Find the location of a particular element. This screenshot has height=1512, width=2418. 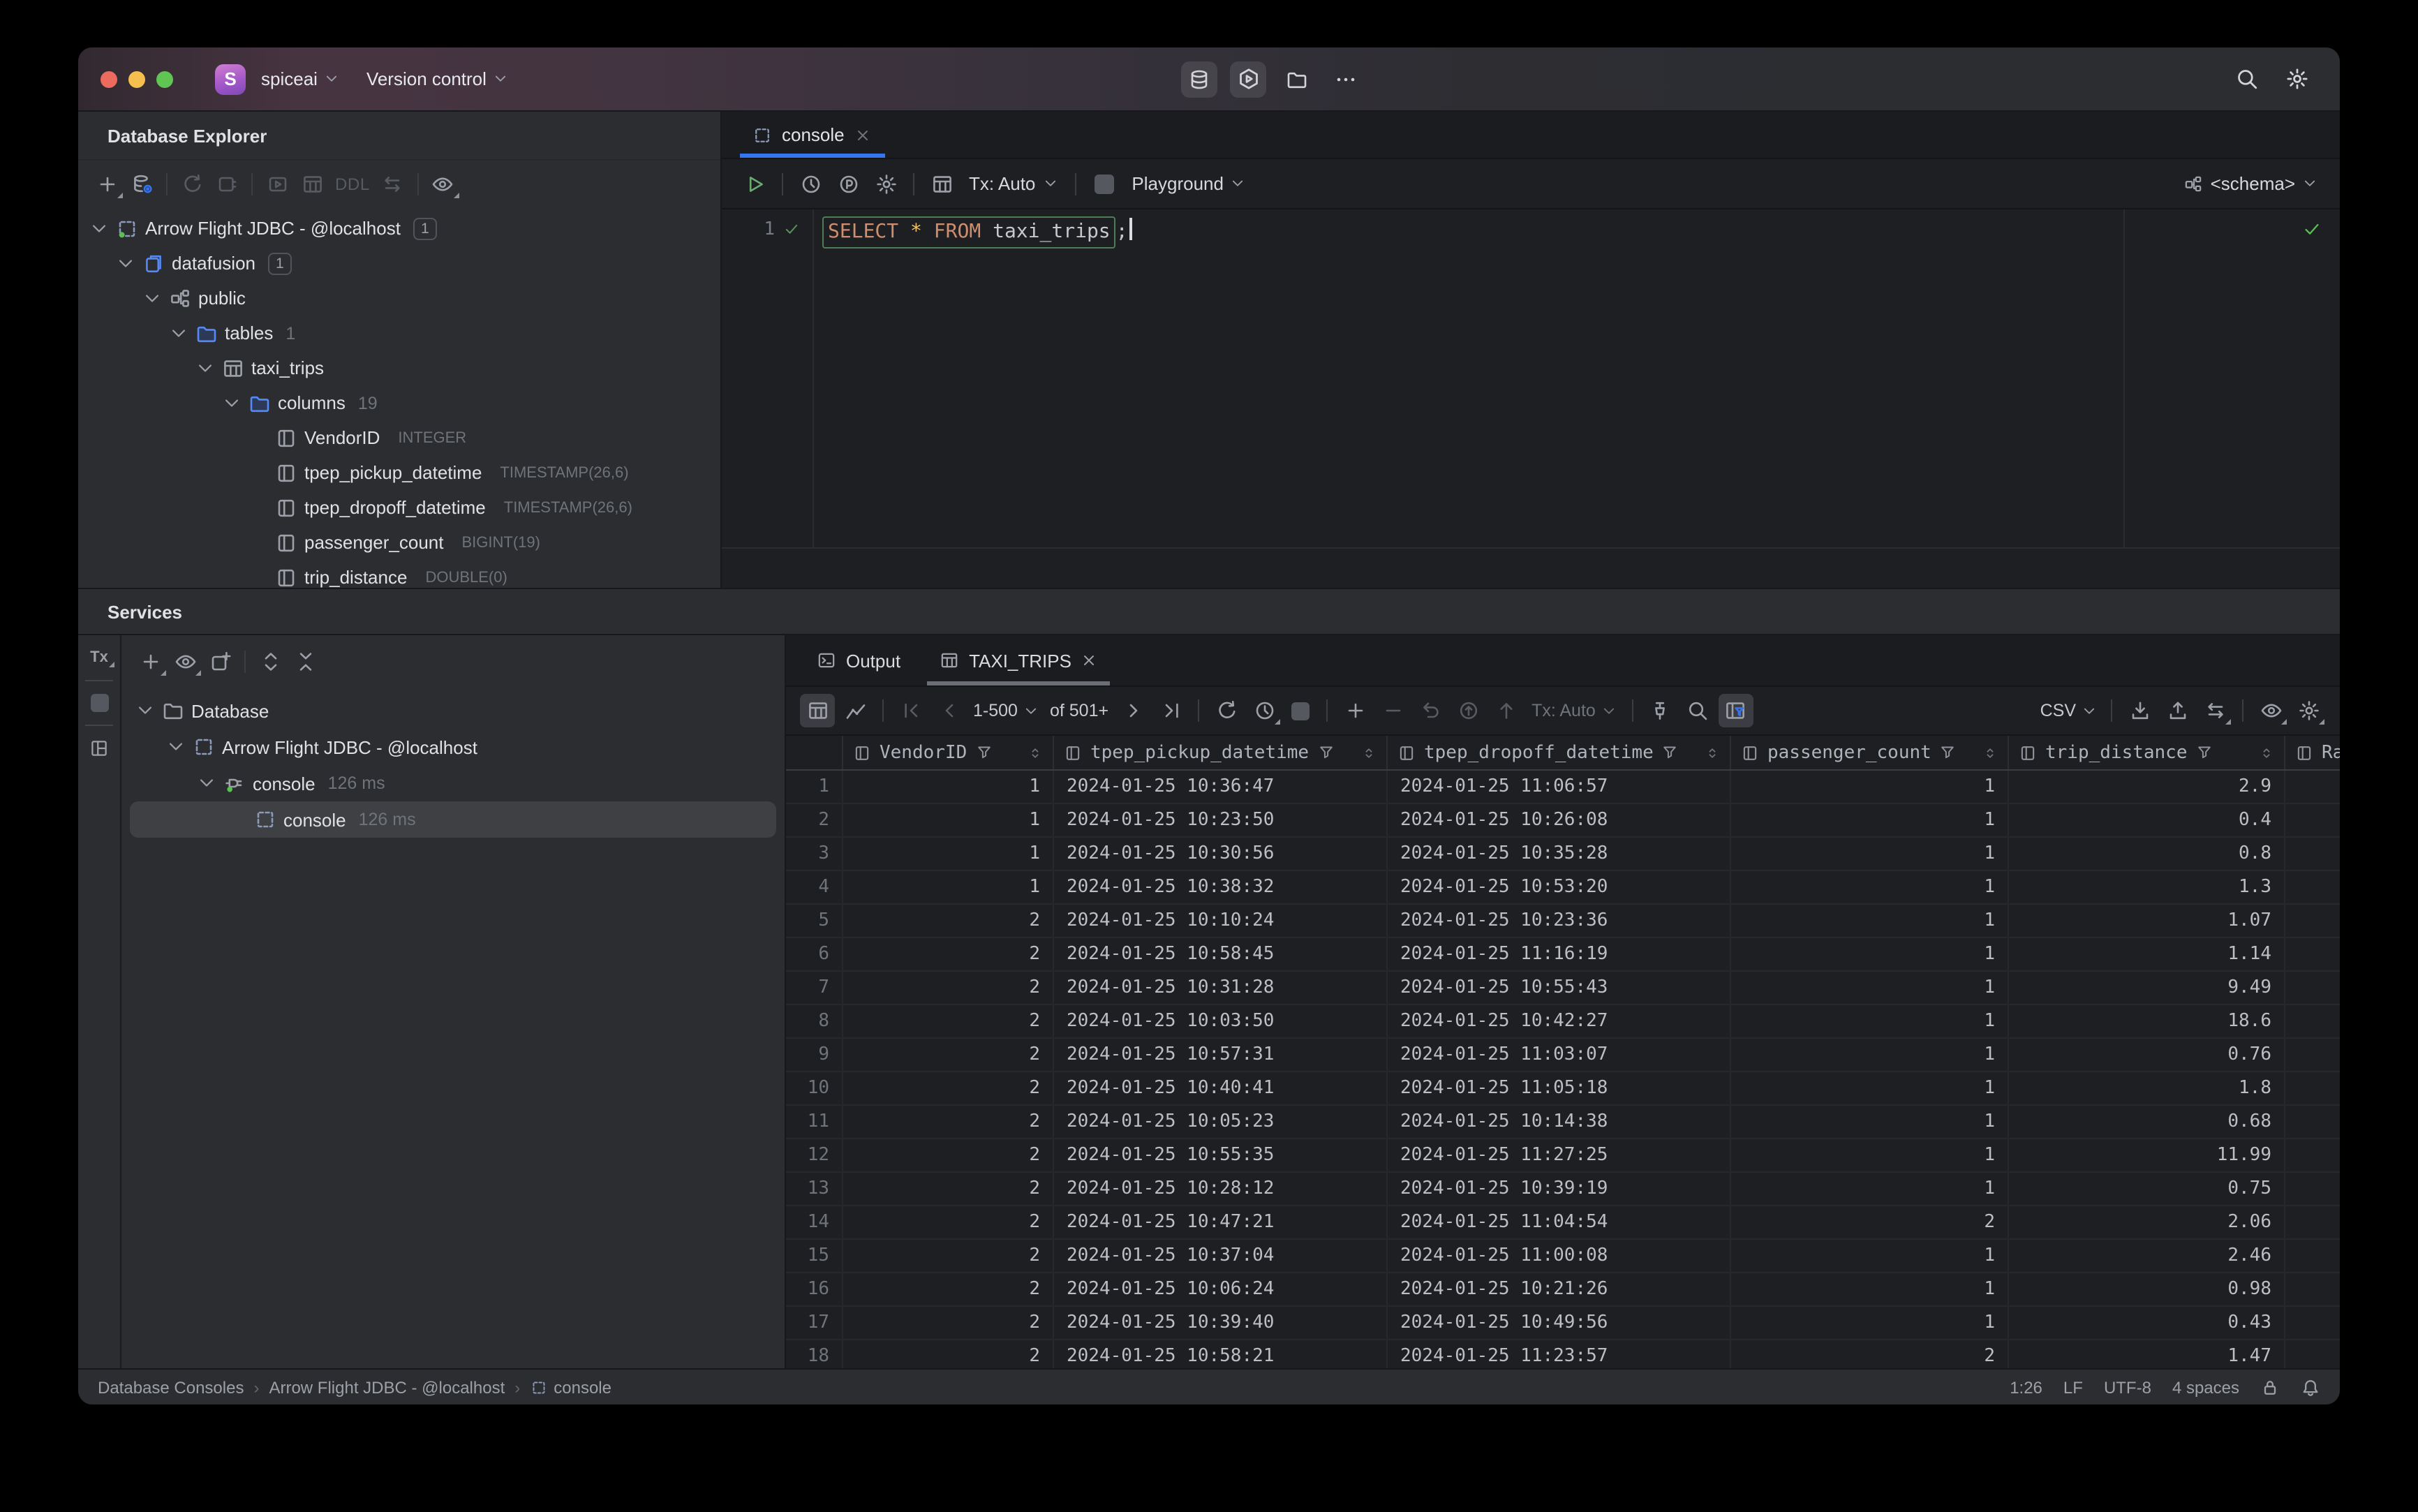

cell-tpep_dropoff_datetime: 2024-01-25 10:35:28 is located at coordinates (1559, 854).